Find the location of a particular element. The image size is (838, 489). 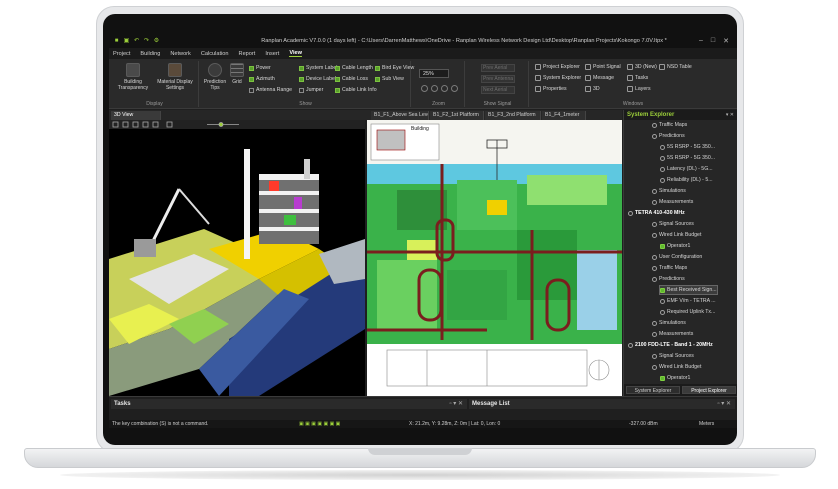

tab-floor-above-sea-level: B1_F1_Above Sea Level is located at coordinates (400, 115).